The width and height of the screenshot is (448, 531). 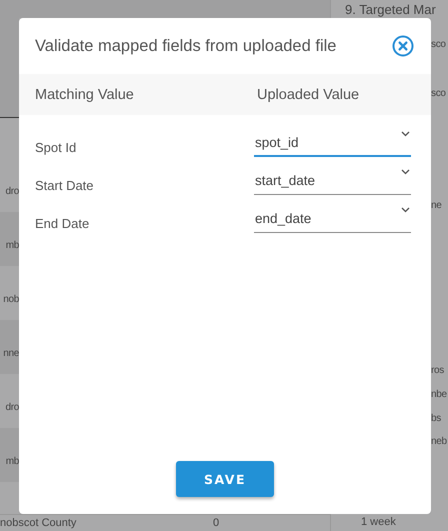 What do you see at coordinates (436, 206) in the screenshot?
I see `list-item-text: ne` at bounding box center [436, 206].